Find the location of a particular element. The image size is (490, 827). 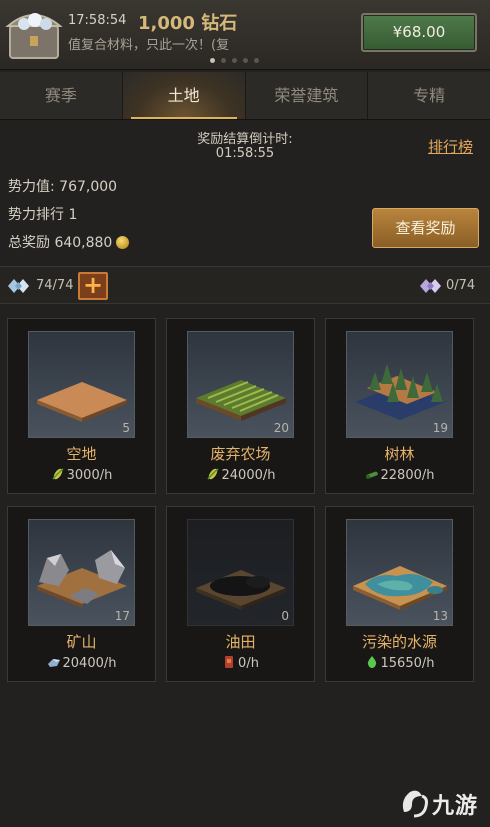

land-rate: 22800/h is located at coordinates (399, 475).